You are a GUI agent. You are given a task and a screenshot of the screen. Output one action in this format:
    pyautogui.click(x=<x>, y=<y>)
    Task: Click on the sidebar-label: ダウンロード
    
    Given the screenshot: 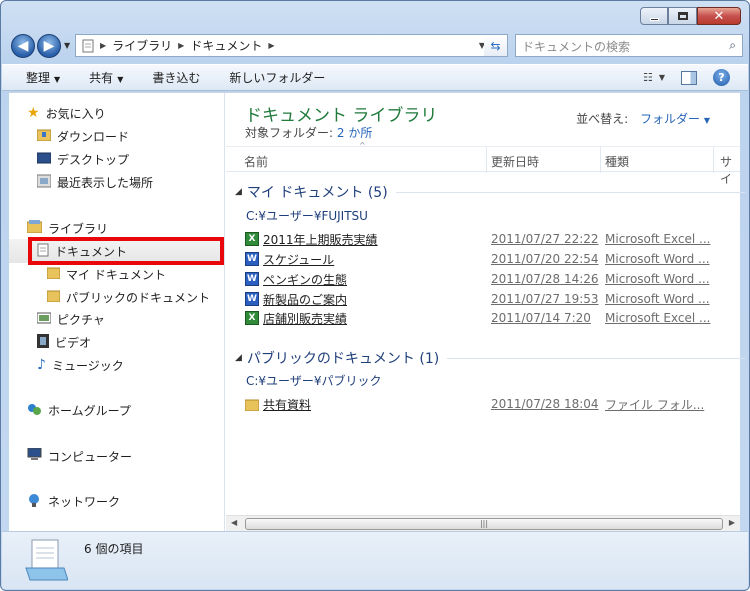 What is the action you would take?
    pyautogui.click(x=93, y=136)
    